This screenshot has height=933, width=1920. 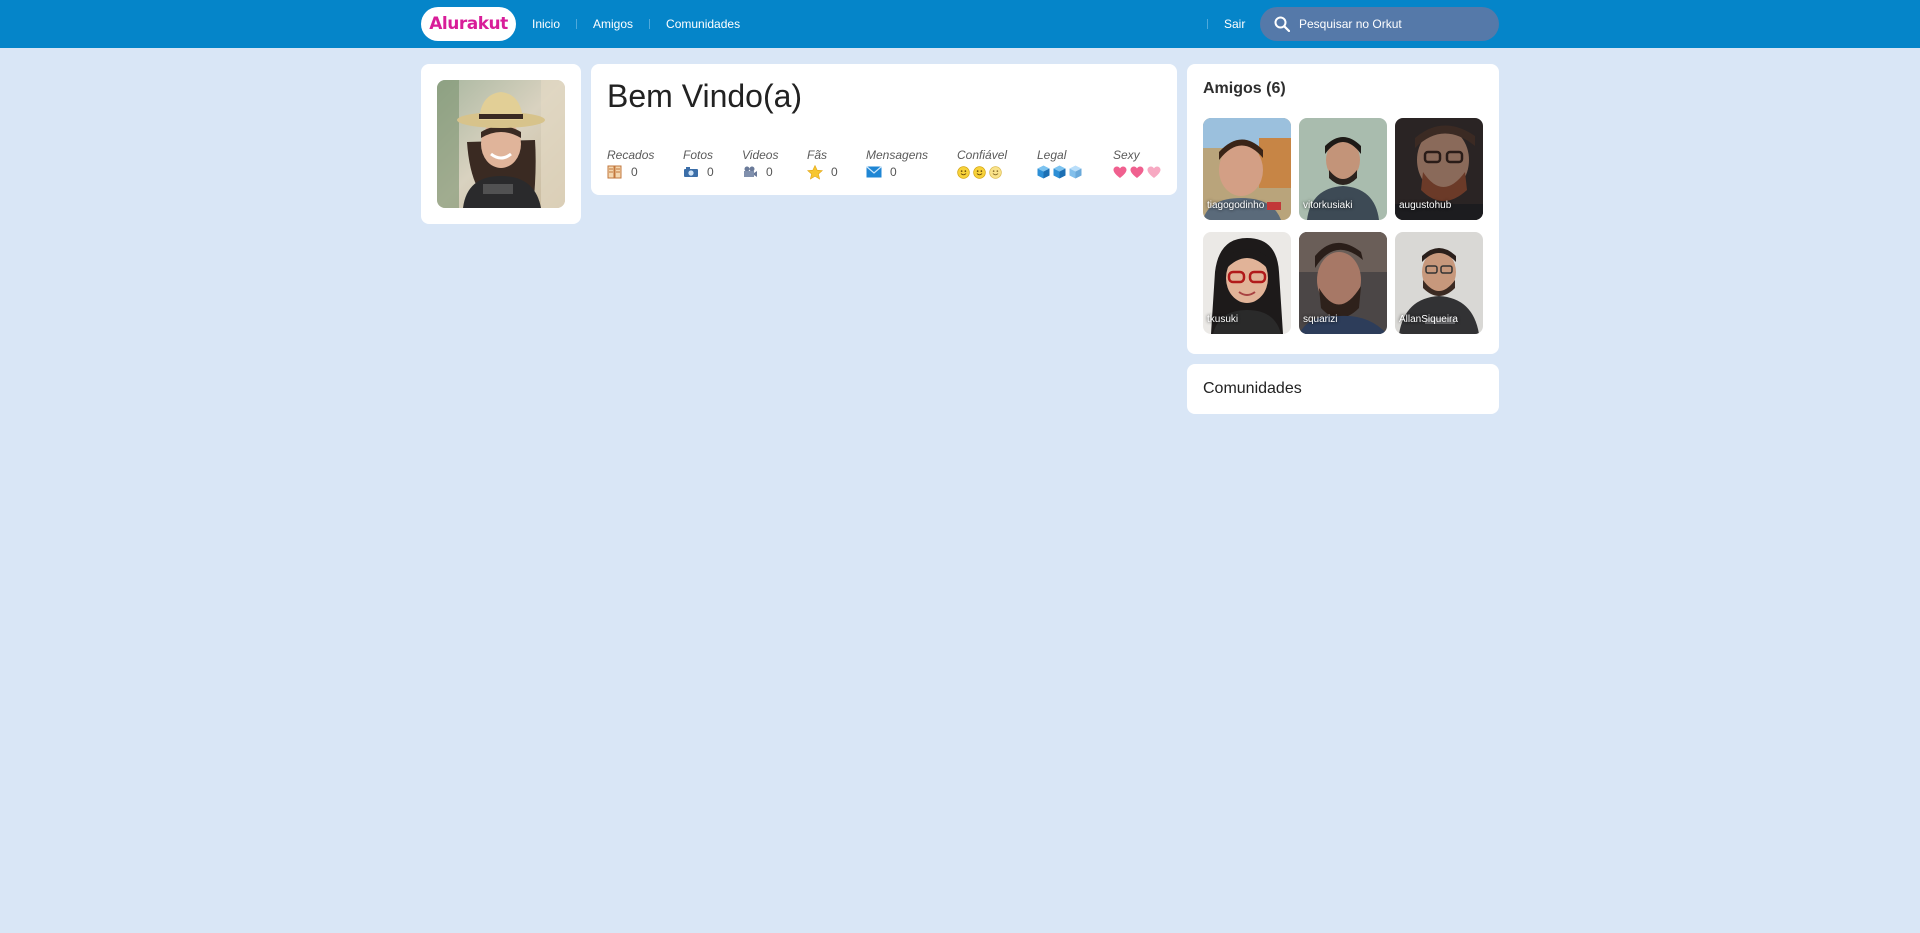 What do you see at coordinates (1328, 205) in the screenshot?
I see `friend-name: vitorkusiaki` at bounding box center [1328, 205].